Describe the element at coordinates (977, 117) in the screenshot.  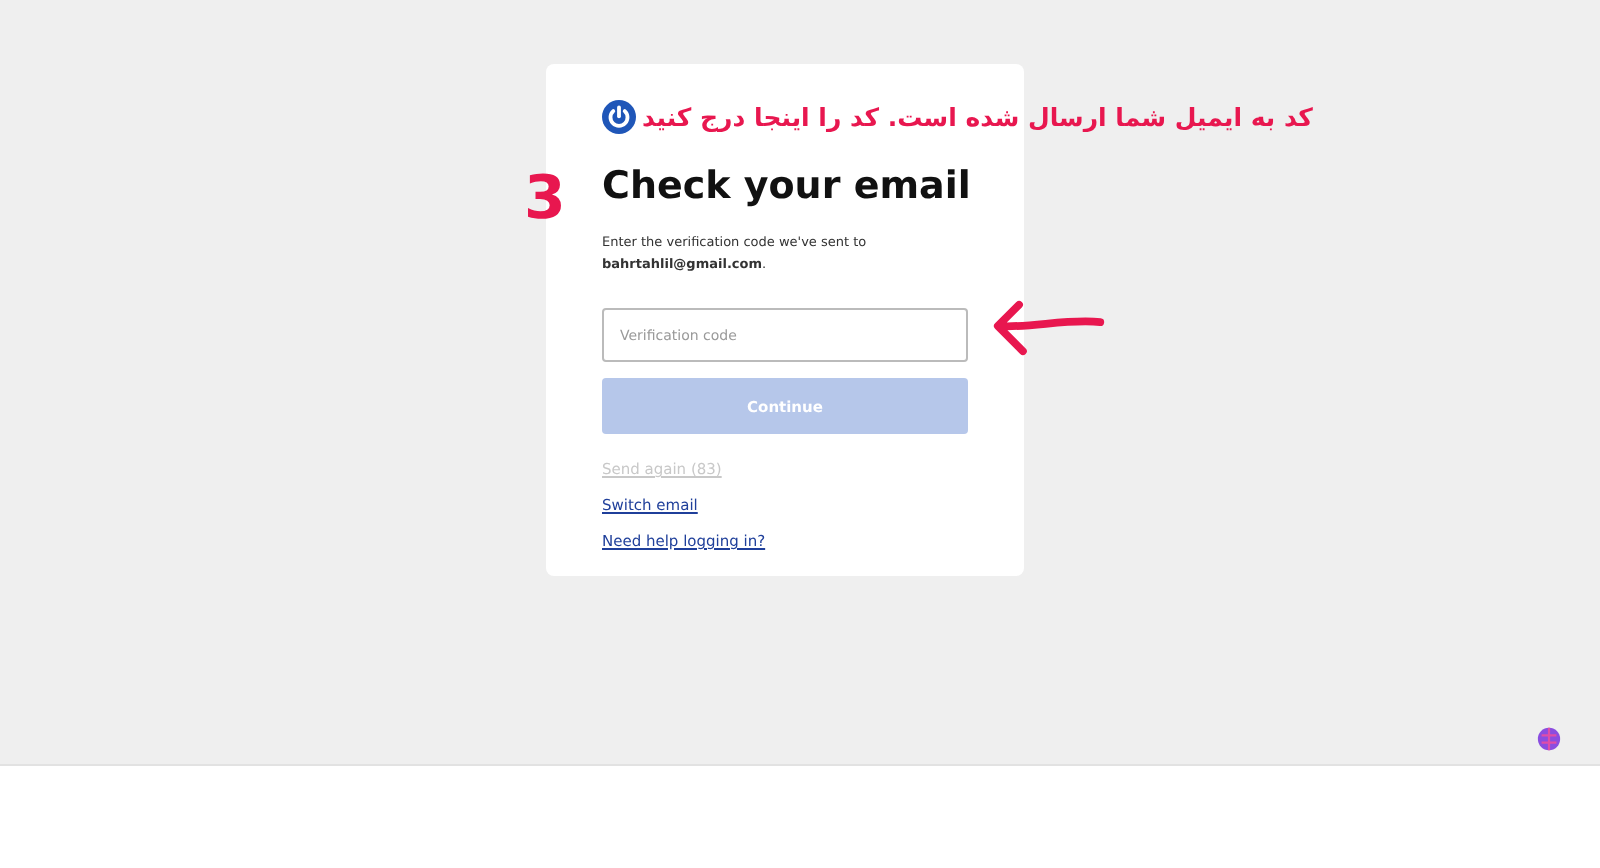
I see `annotation-text: کد به ایمیل شما ارسال شده است. کد را اینجا درج کنید` at that location.